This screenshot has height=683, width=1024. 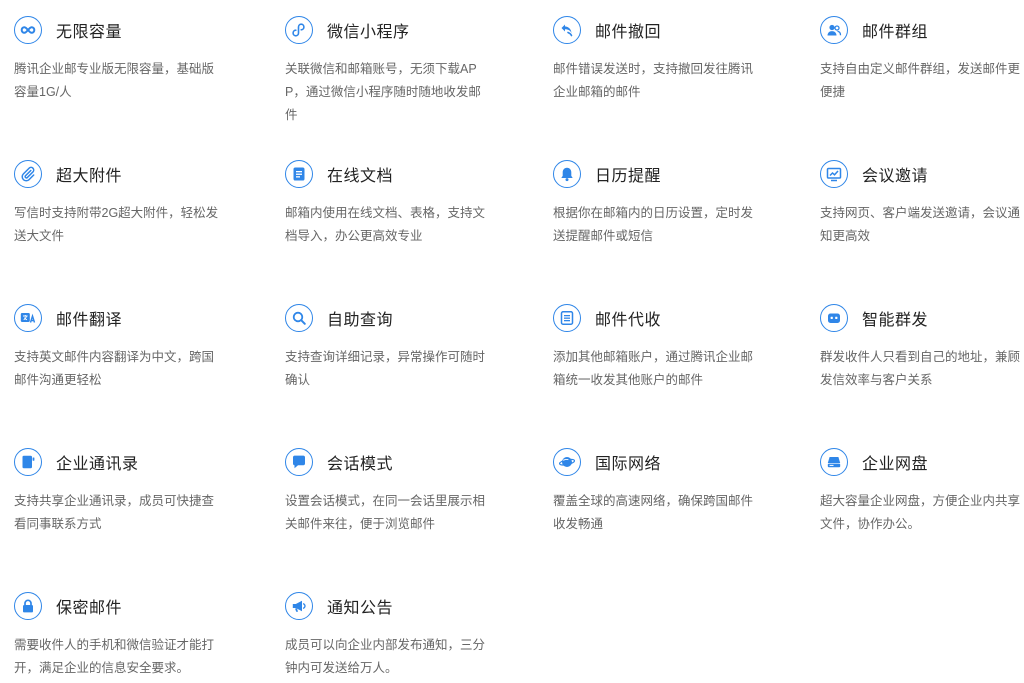 I want to click on feature-item: 无限容量腾讯企业邮专业版无限容量，基础版容量1G/人, so click(x=121, y=59).